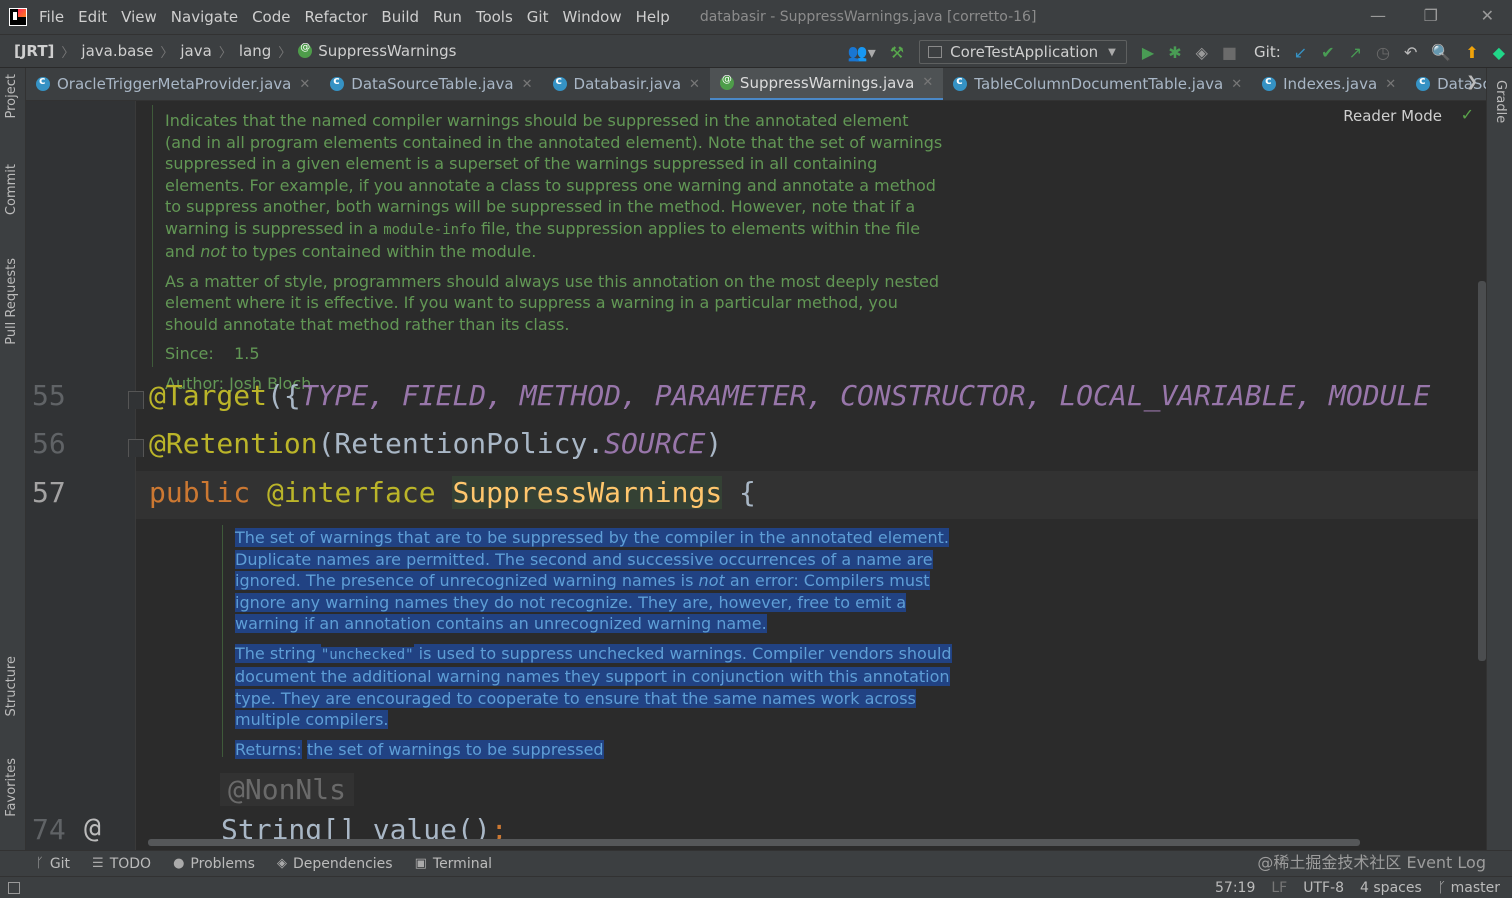 The image size is (1512, 898). Describe the element at coordinates (34, 51) in the screenshot. I see `breadcrumb-jrt: [JRT]` at that location.